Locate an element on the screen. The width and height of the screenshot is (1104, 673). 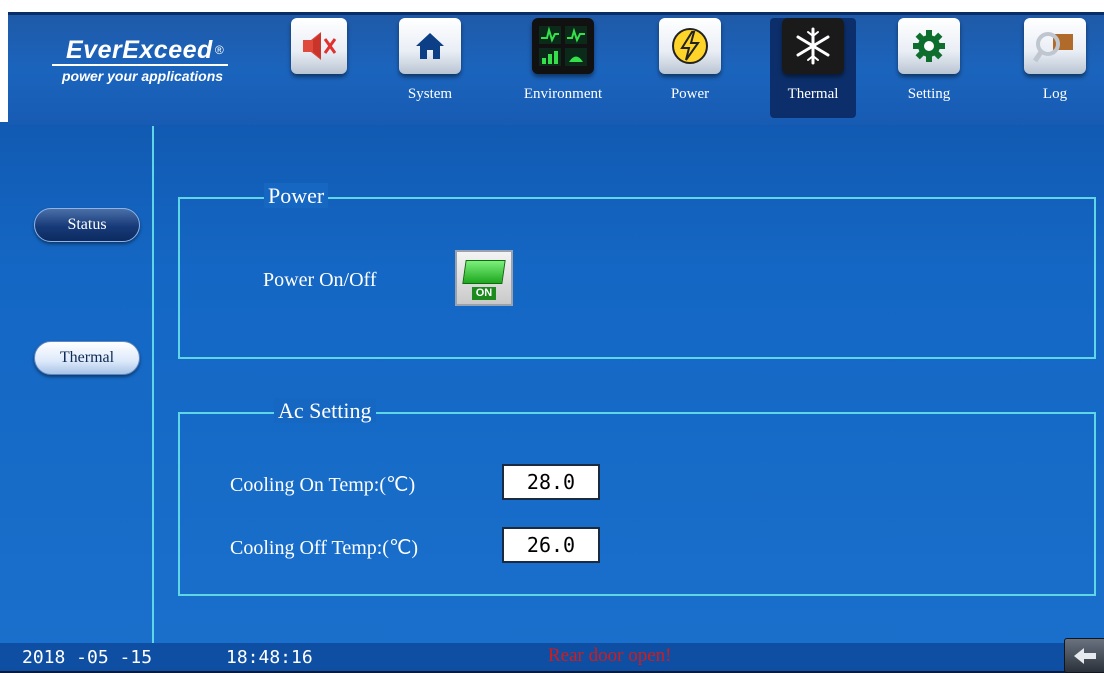
brand-tagline: power your applications is located at coordinates (143, 76).